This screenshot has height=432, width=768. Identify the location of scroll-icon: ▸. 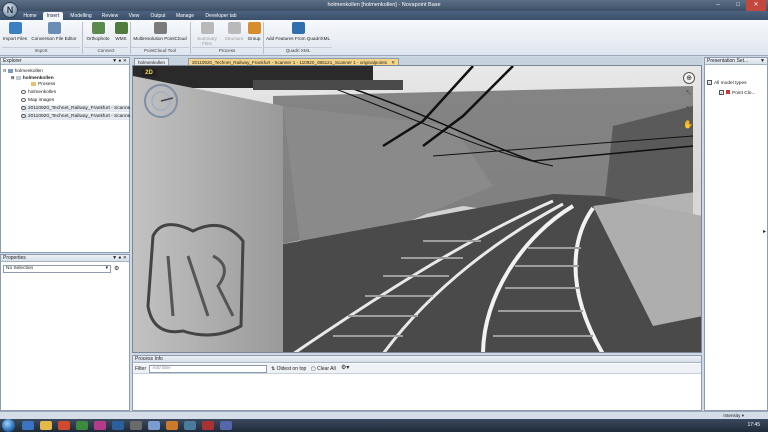
(764, 231).